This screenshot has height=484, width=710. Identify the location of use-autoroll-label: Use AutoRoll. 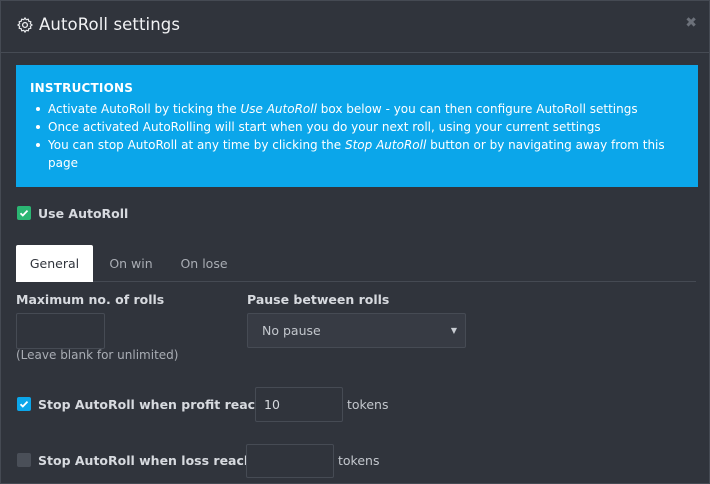
(83, 213).